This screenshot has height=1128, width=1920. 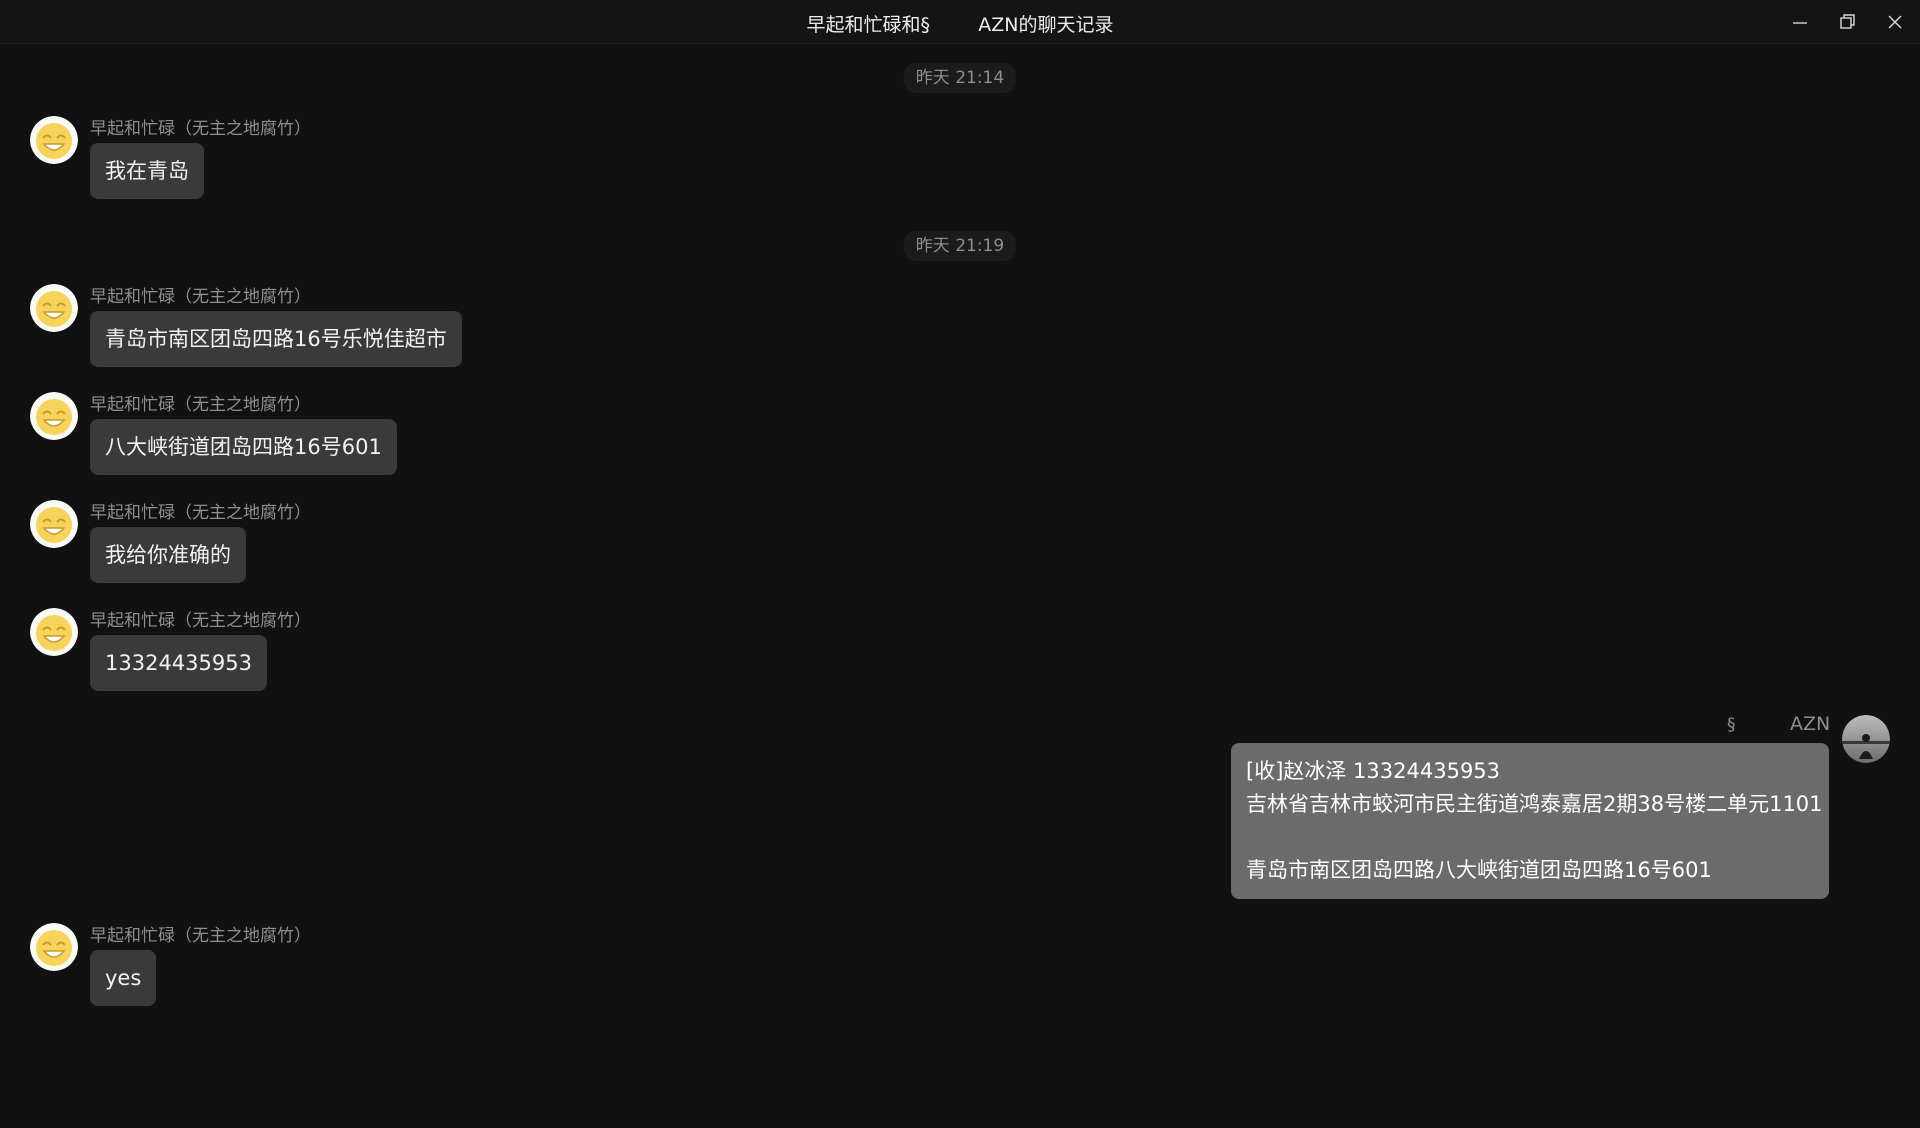 What do you see at coordinates (178, 663) in the screenshot?
I see `message-bubble: 13324435953` at bounding box center [178, 663].